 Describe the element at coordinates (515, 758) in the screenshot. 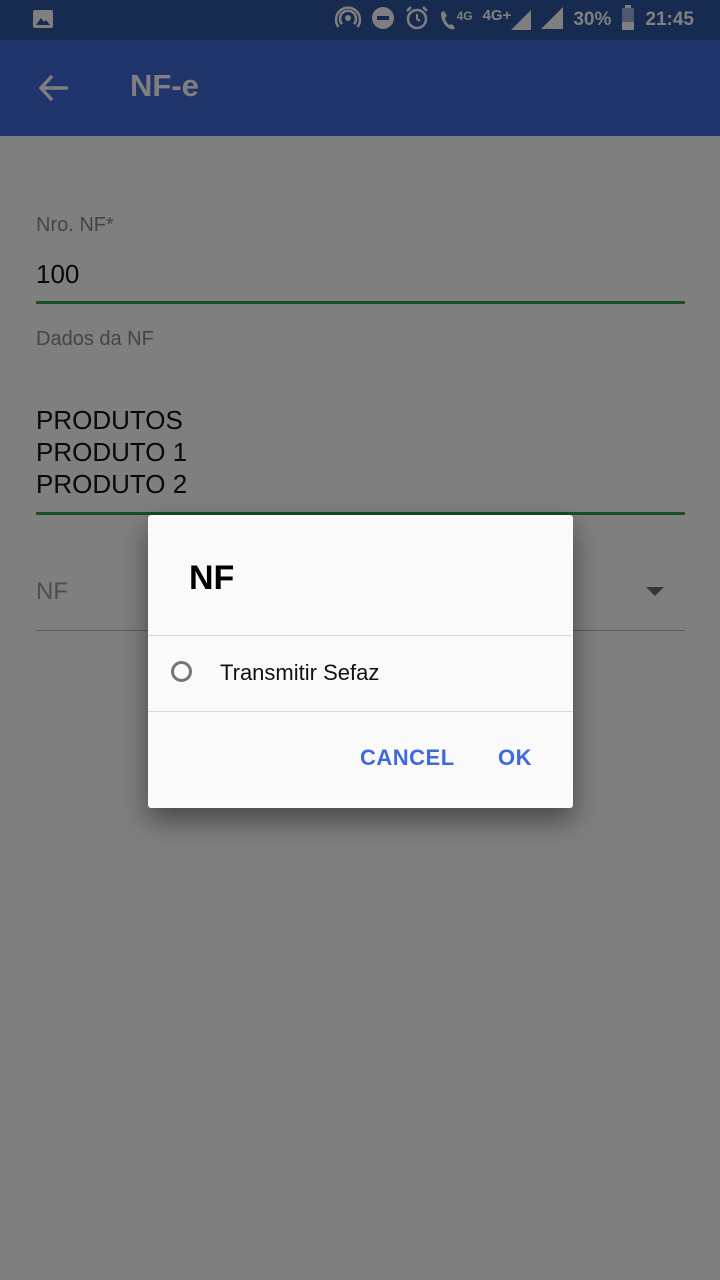

I see `ok-button: OK` at that location.